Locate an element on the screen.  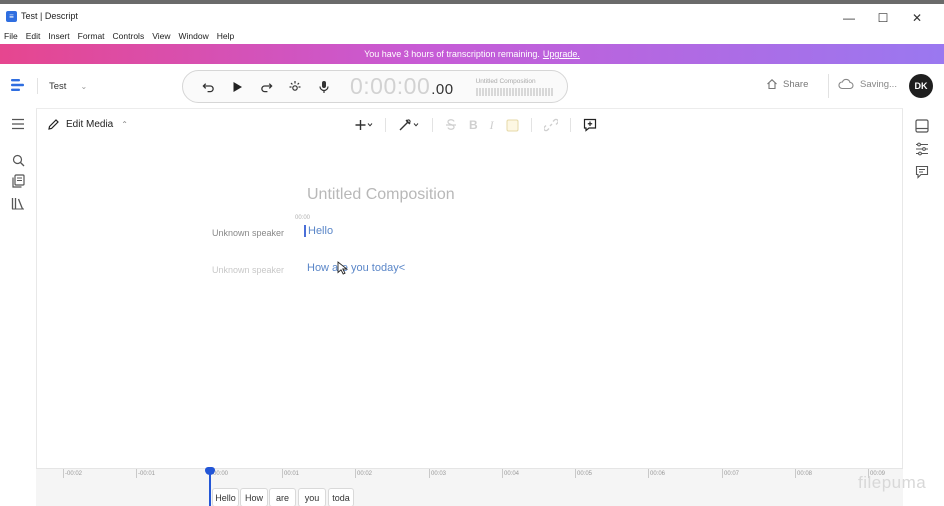
highlight-icon is located at coordinates (512, 125).